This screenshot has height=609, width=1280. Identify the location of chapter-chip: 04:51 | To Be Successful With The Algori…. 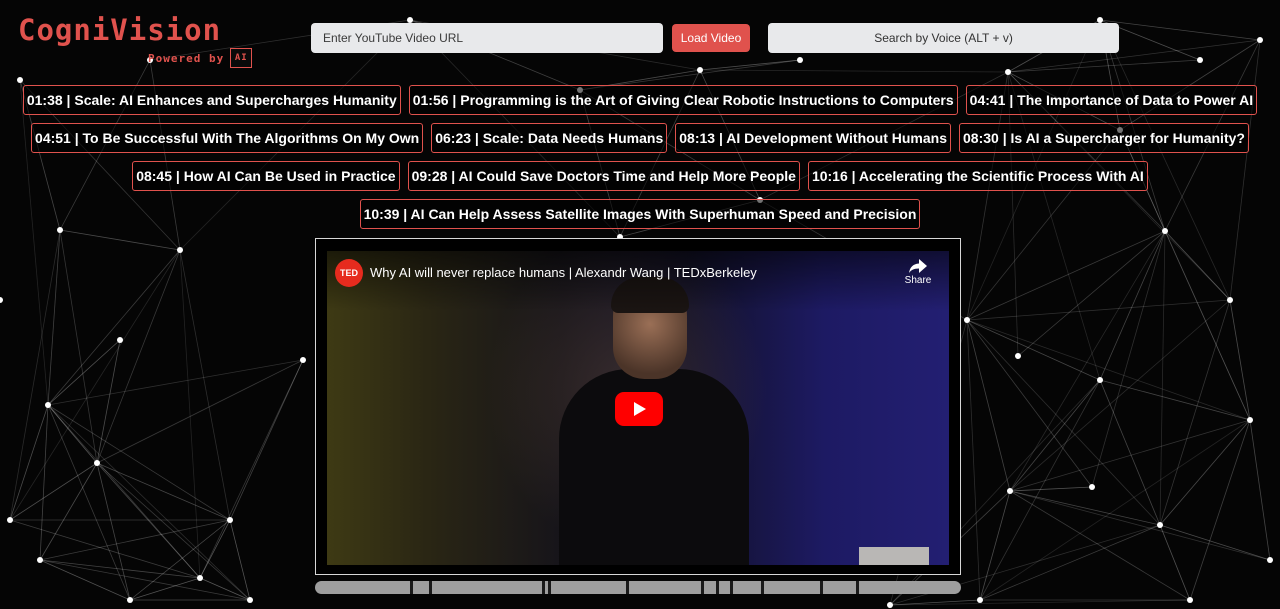
(227, 138).